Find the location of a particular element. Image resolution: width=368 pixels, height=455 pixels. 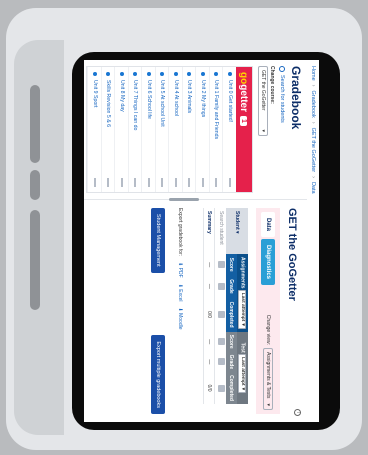

view-select: Assignments & Tests ▾ is located at coordinates (268, 379).